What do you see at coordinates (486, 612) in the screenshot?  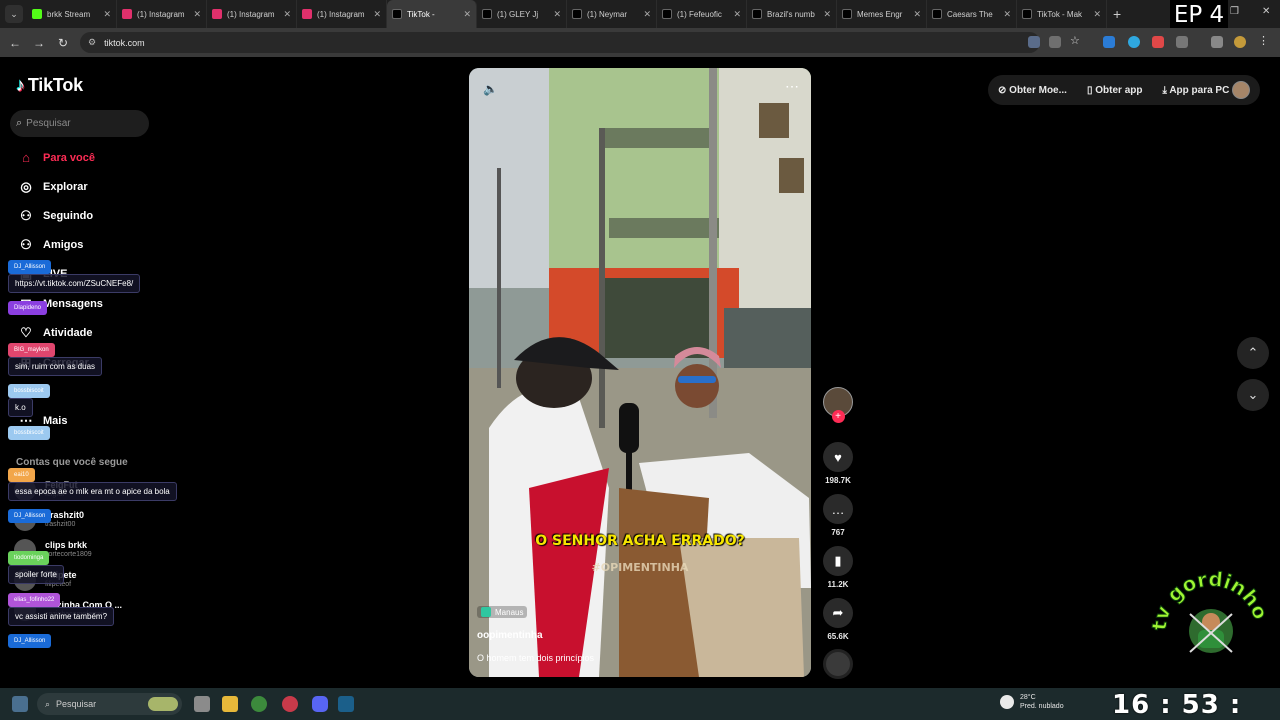 I see `location-icon` at bounding box center [486, 612].